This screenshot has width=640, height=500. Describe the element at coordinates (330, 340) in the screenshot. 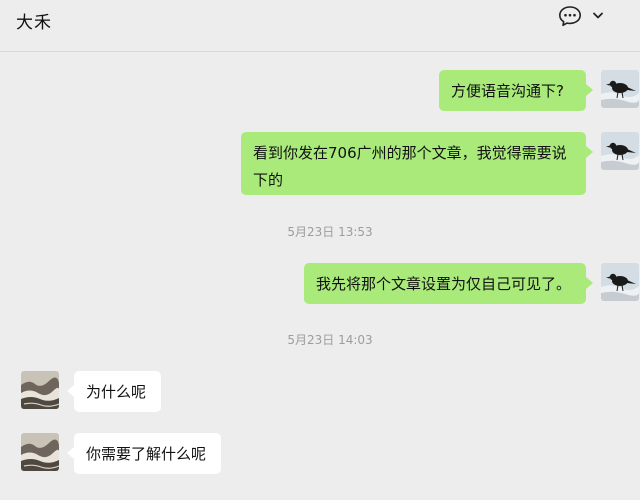

I see `message-timestamp: 5月23日 14:03` at that location.